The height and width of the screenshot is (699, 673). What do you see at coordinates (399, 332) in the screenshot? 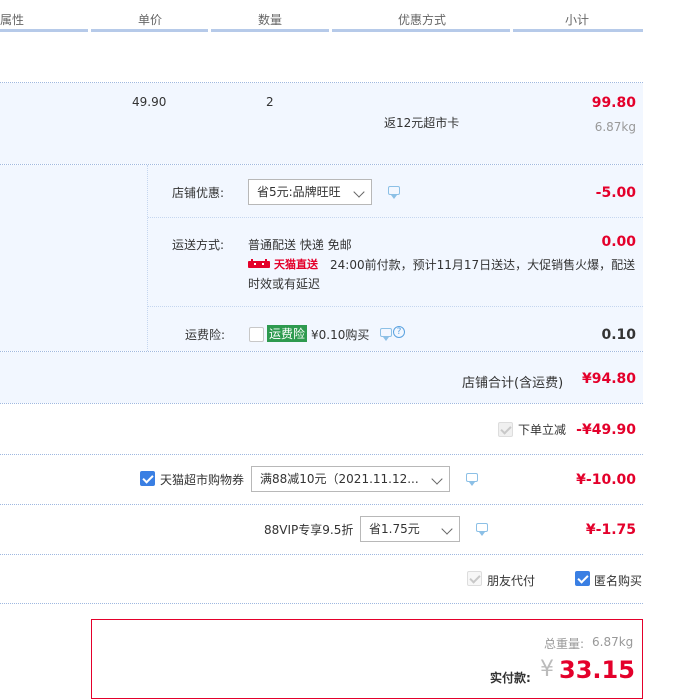
I see `help-icon: ?` at bounding box center [399, 332].